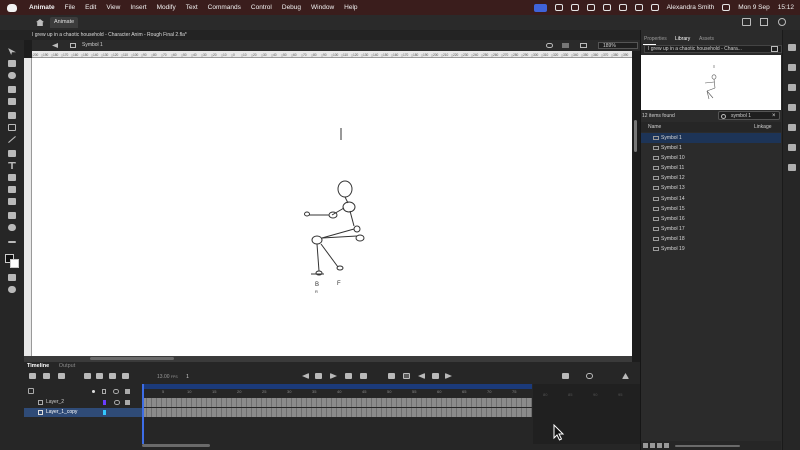 The image size is (800, 450). Describe the element at coordinates (90, 7) in the screenshot. I see `menu-edit: Edit` at that location.